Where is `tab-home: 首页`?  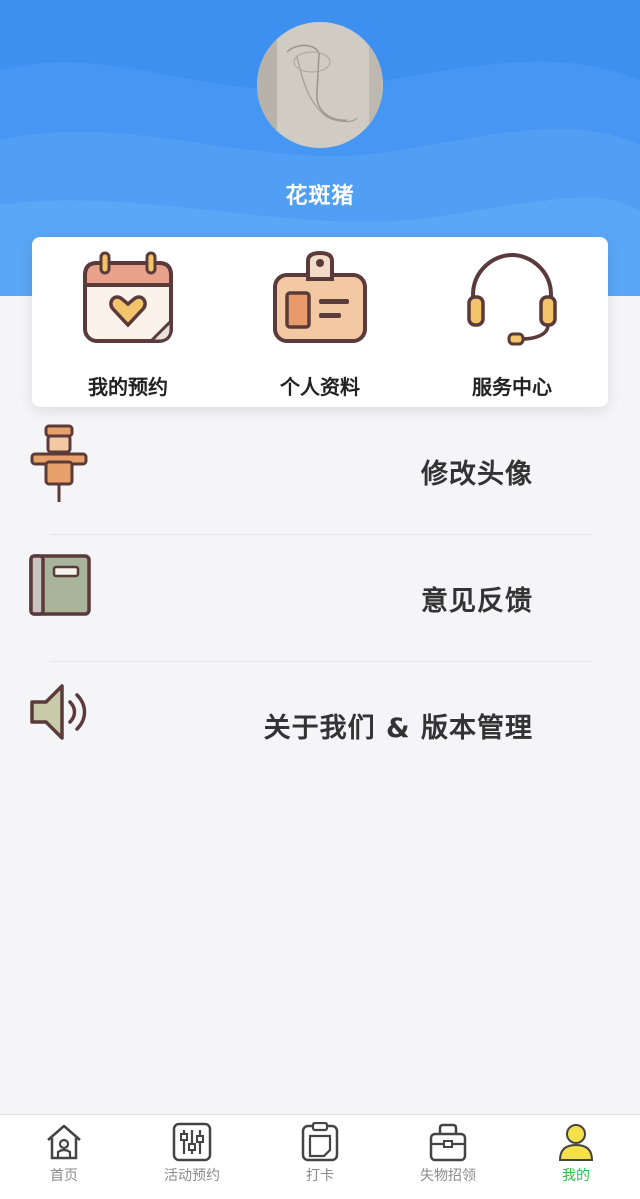
tab-home: 首页 is located at coordinates (64, 1157).